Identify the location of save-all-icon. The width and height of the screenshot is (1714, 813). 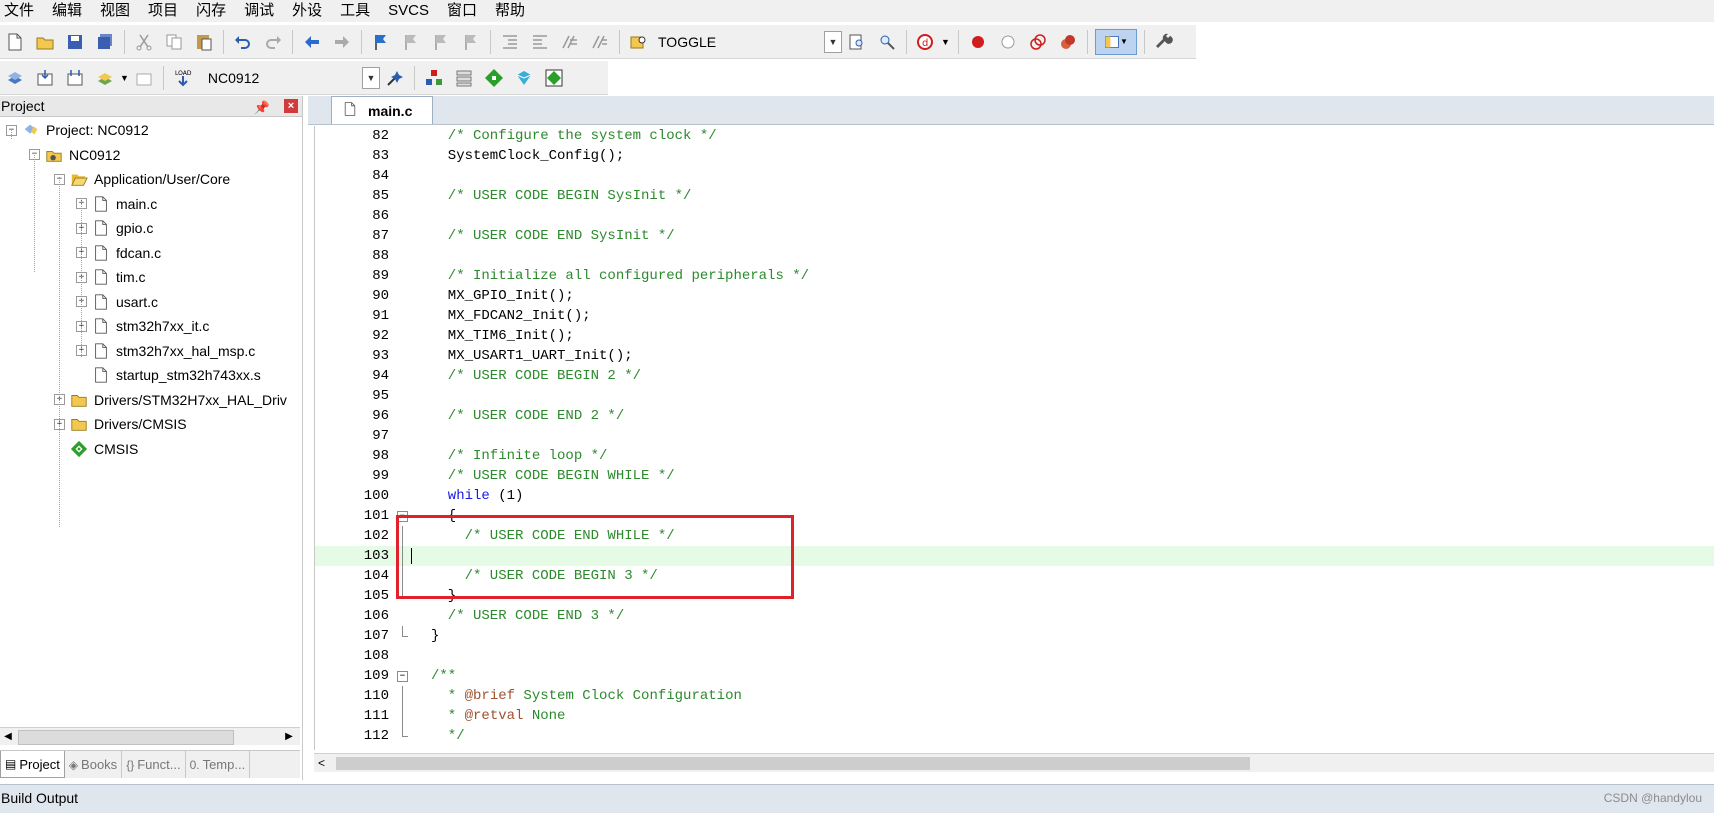
(105, 42).